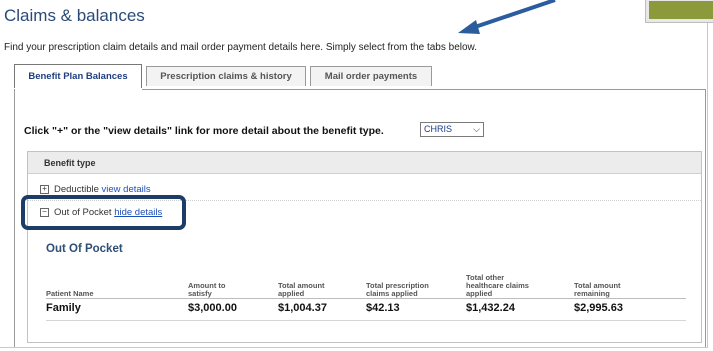  Describe the element at coordinates (497, 285) in the screenshot. I see `column-header: Total other healthcare claims applied` at that location.